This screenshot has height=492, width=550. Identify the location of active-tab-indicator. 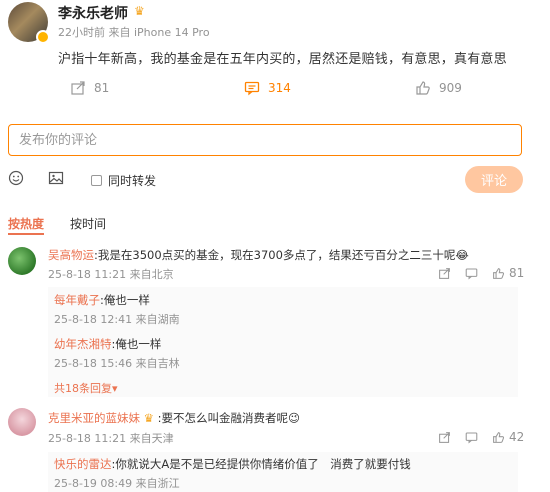
(26, 234).